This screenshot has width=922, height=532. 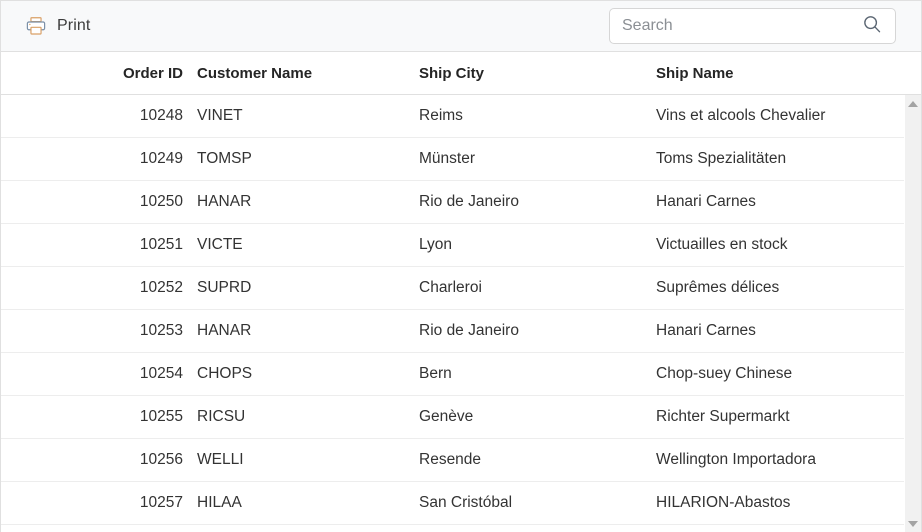 I want to click on cell-customer-name: VICTE, so click(x=220, y=244).